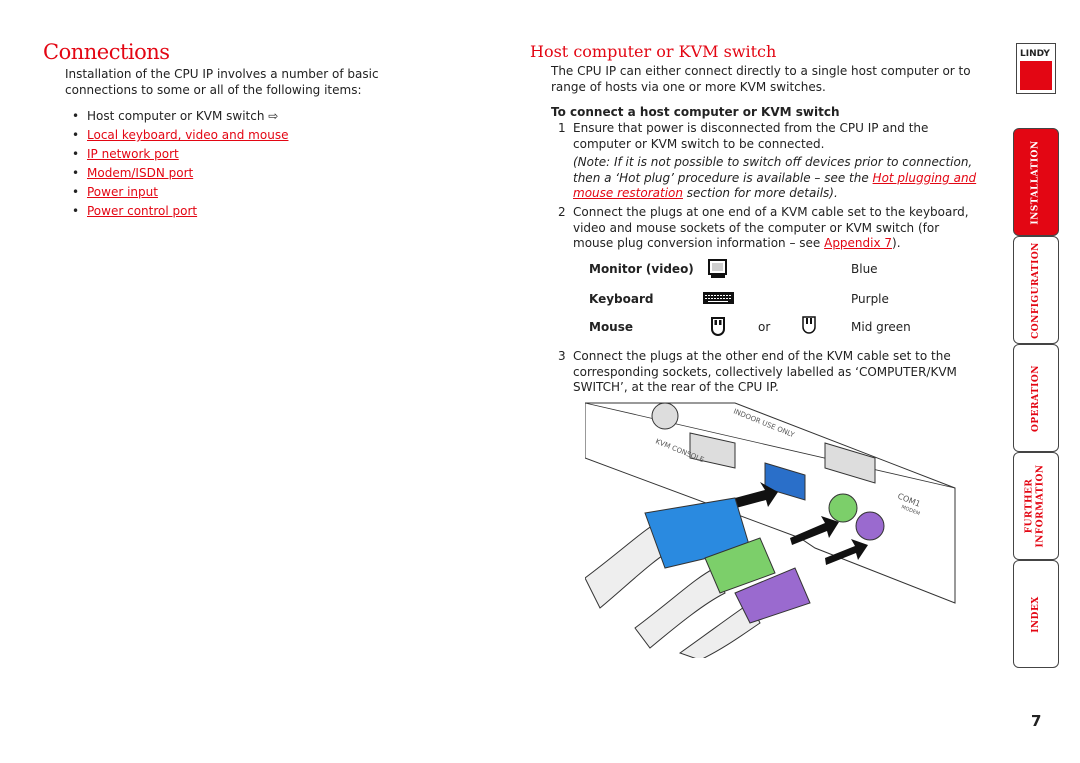 The width and height of the screenshot is (1080, 763). What do you see at coordinates (1036, 182) in the screenshot?
I see `tab-installation: INSTALLATION` at bounding box center [1036, 182].